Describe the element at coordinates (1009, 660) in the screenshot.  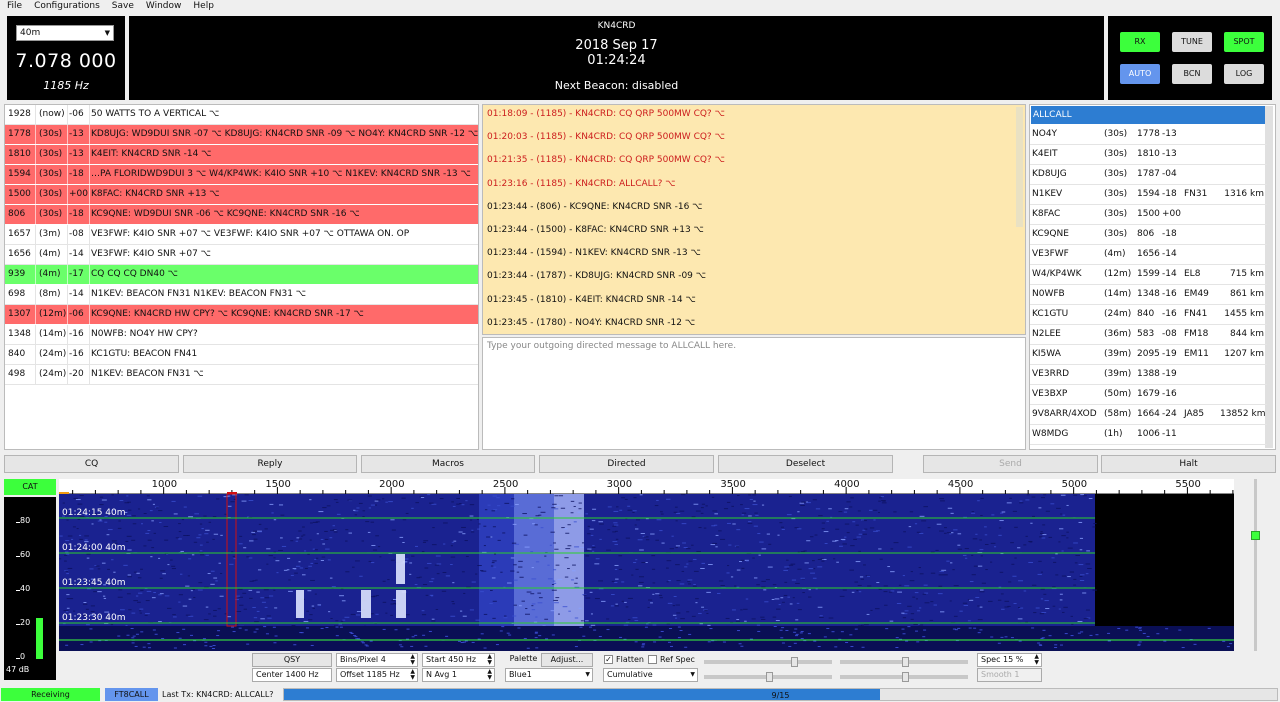
I see `spec-spinbox: Spec 15 % ▲ ▼` at that location.